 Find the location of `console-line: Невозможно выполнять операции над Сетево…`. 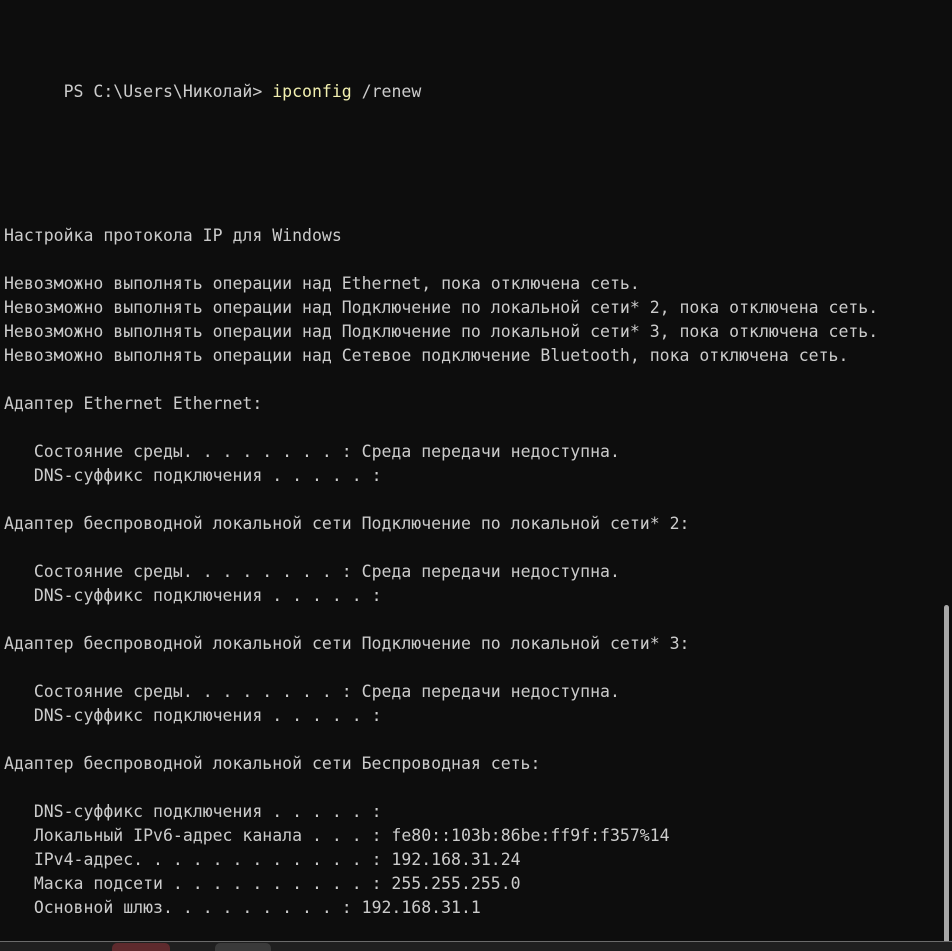

console-line: Невозможно выполнять операции над Сетево… is located at coordinates (426, 355).